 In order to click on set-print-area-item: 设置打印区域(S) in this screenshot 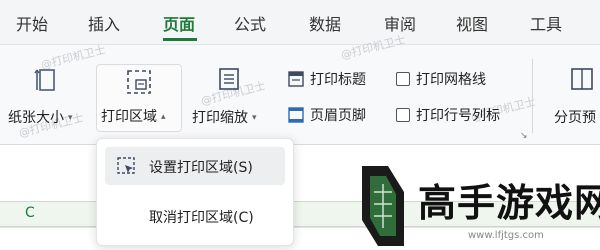, I will do `click(195, 166)`.